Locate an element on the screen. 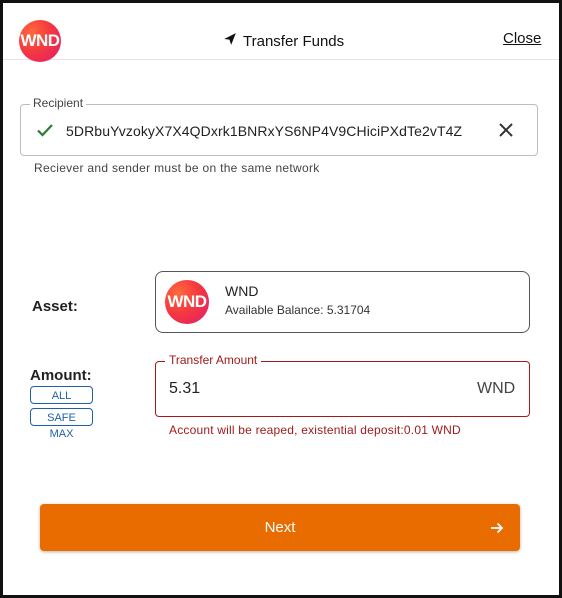 The height and width of the screenshot is (598, 562). dialog-title: Transfer Funds is located at coordinates (283, 41).